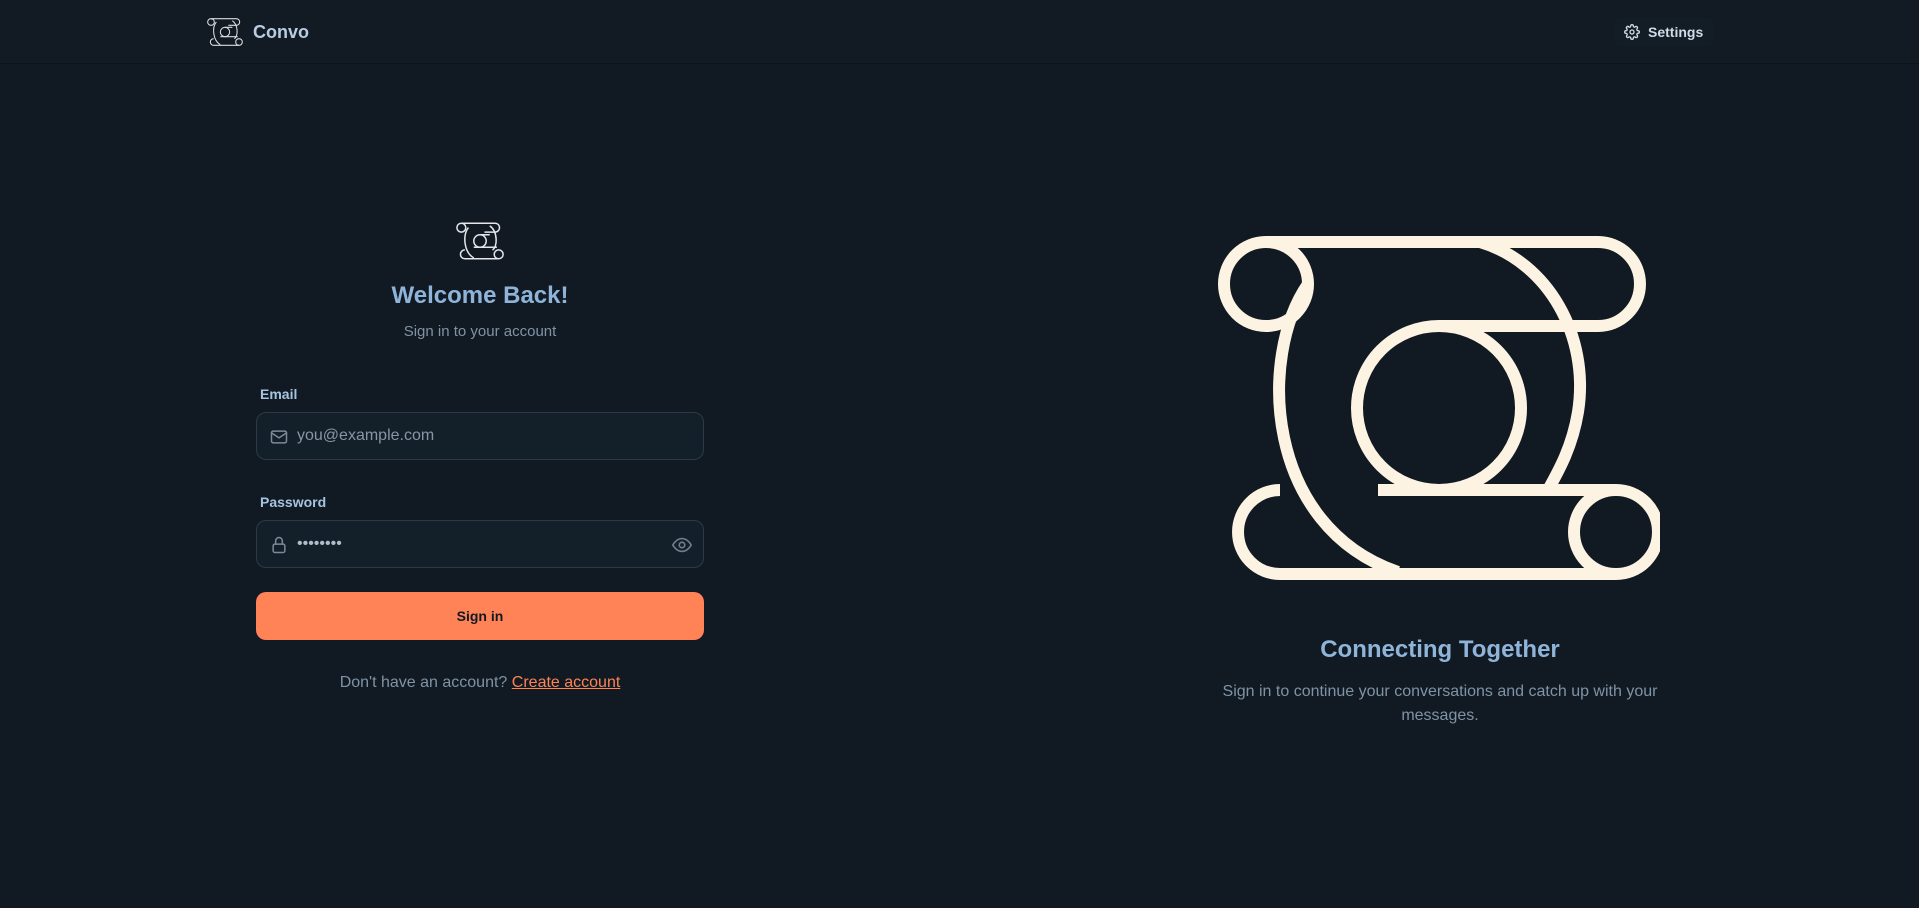 The height and width of the screenshot is (908, 1919). Describe the element at coordinates (279, 437) in the screenshot. I see `mail-icon` at that location.